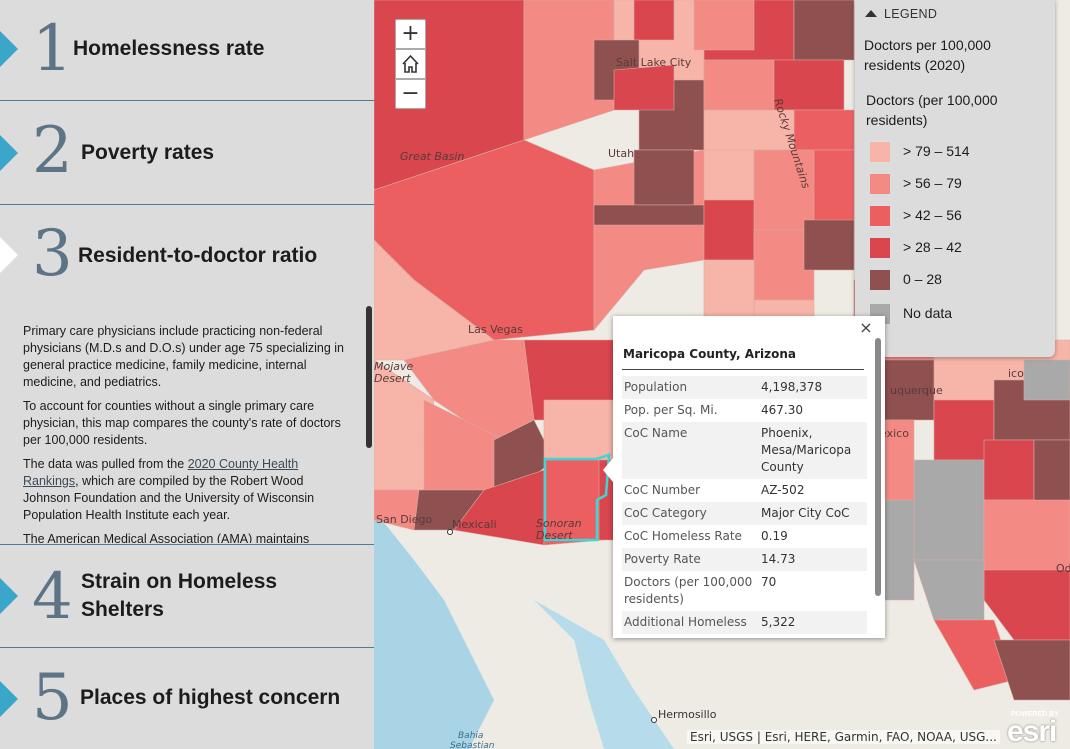 This screenshot has width=1070, height=749. What do you see at coordinates (410, 34) in the screenshot?
I see `zoom-in-button: +` at bounding box center [410, 34].